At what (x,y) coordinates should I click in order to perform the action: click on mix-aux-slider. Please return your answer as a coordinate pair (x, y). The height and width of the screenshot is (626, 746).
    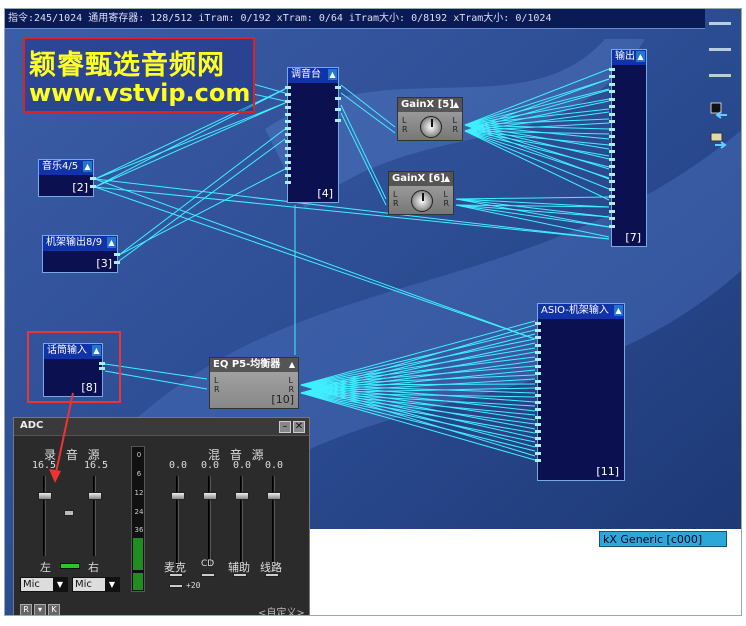
    Looking at the image, I should click on (242, 496).